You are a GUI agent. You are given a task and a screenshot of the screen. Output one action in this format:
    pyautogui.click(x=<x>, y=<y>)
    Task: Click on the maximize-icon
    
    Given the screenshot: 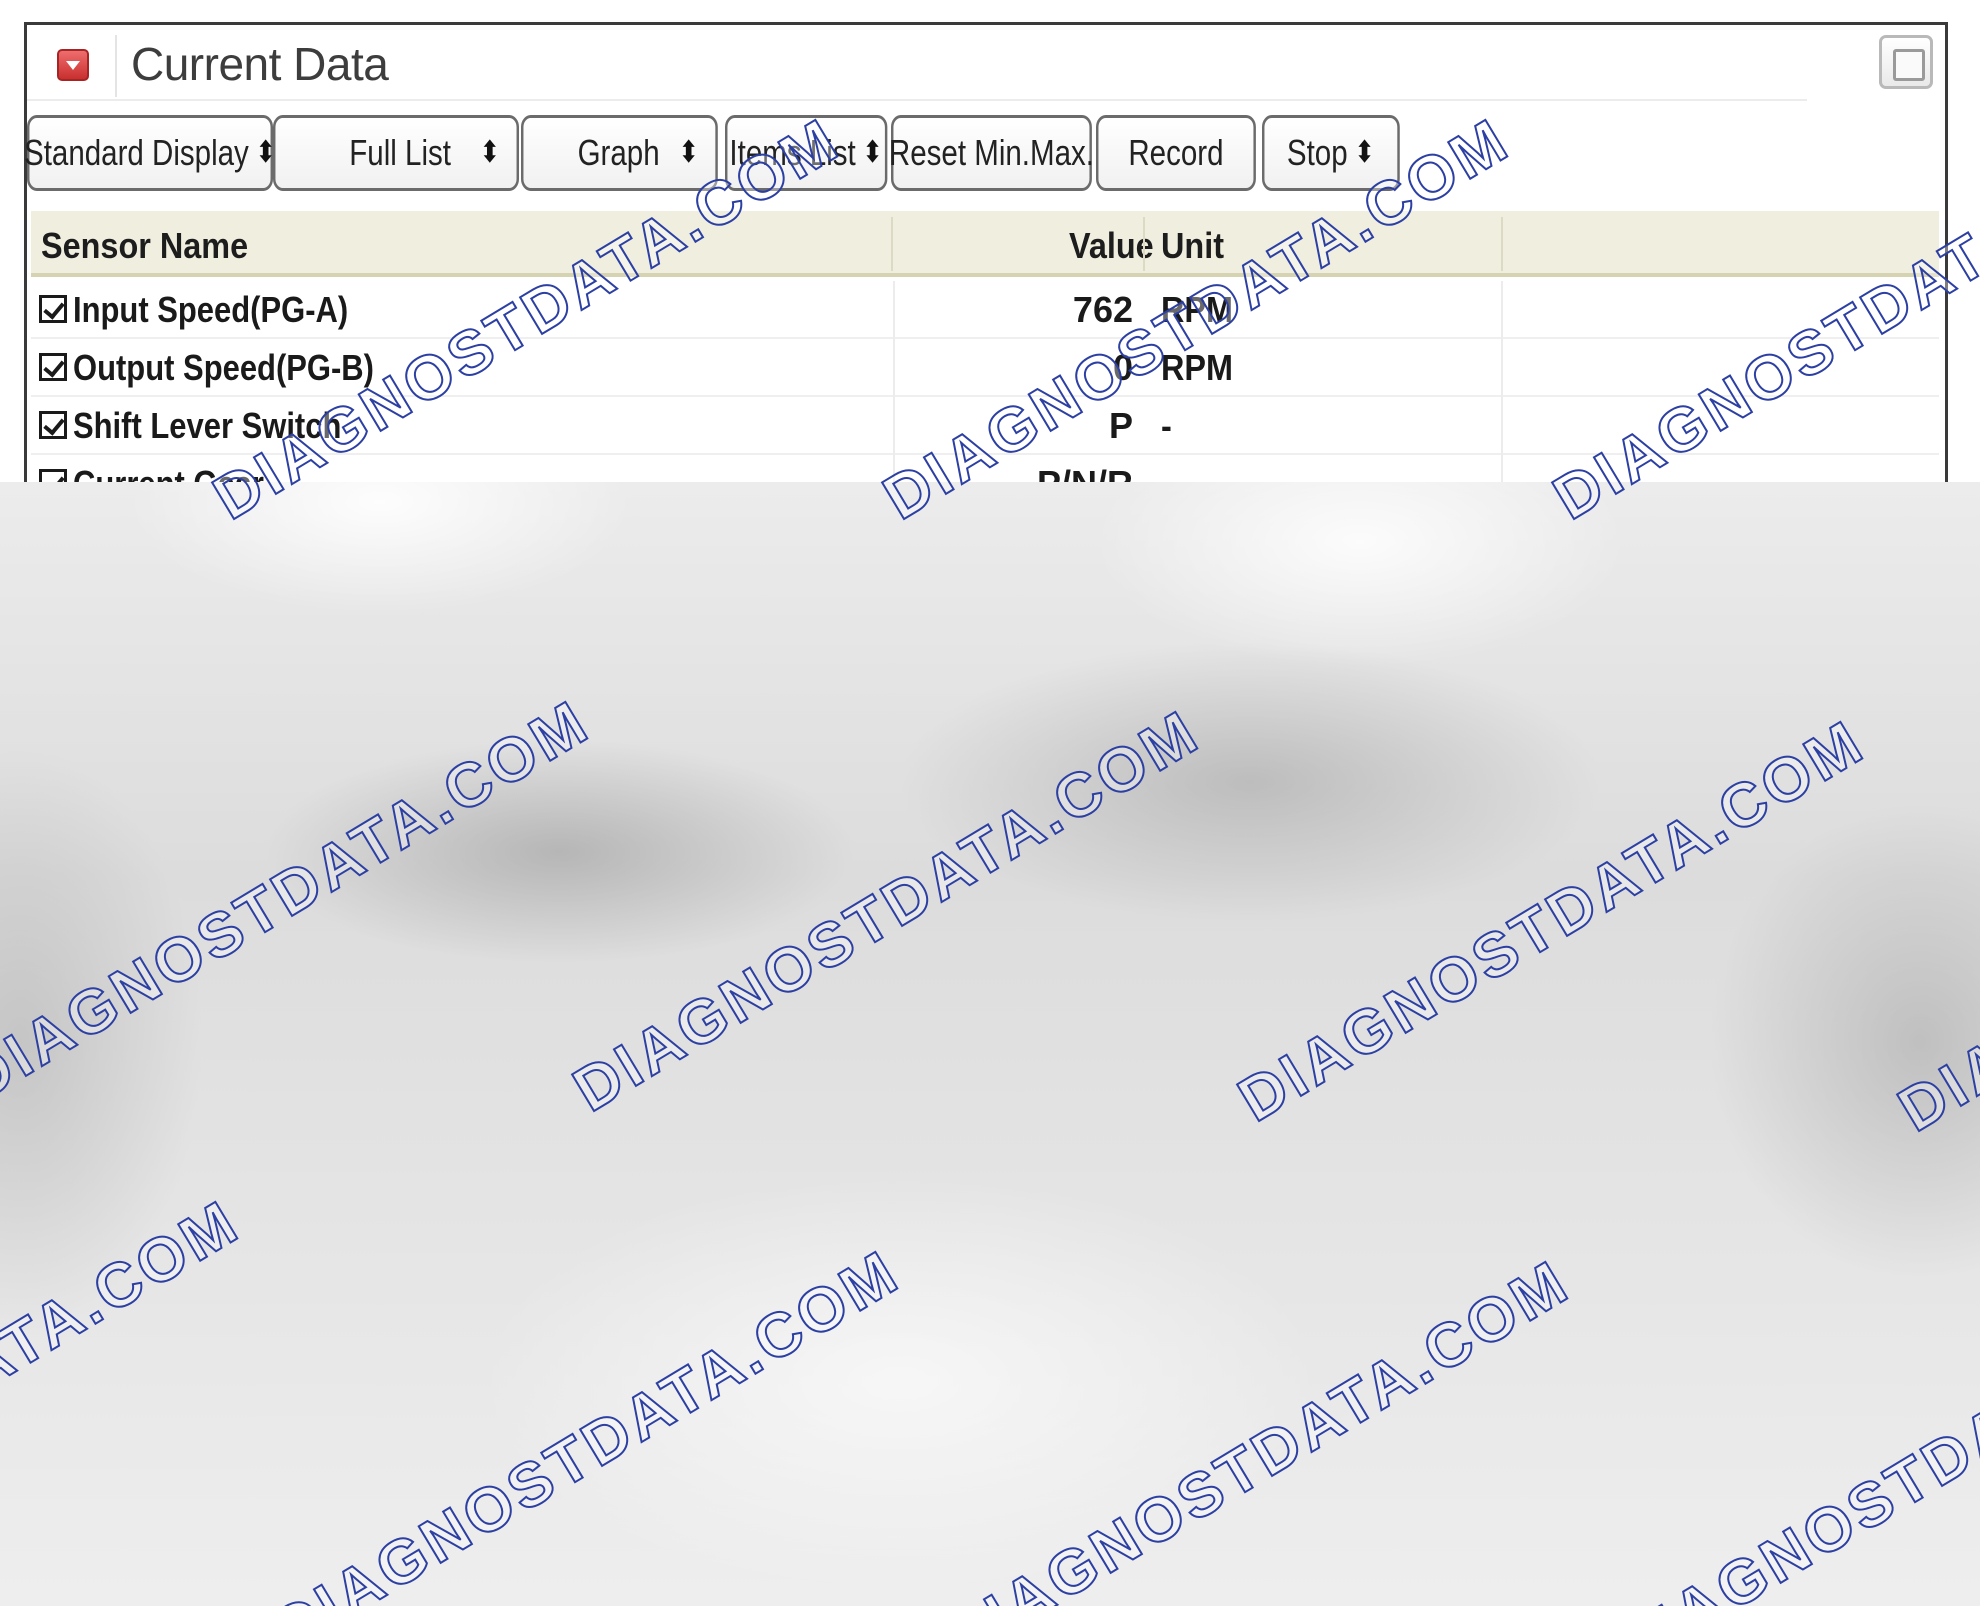 What is the action you would take?
    pyautogui.click(x=1906, y=62)
    